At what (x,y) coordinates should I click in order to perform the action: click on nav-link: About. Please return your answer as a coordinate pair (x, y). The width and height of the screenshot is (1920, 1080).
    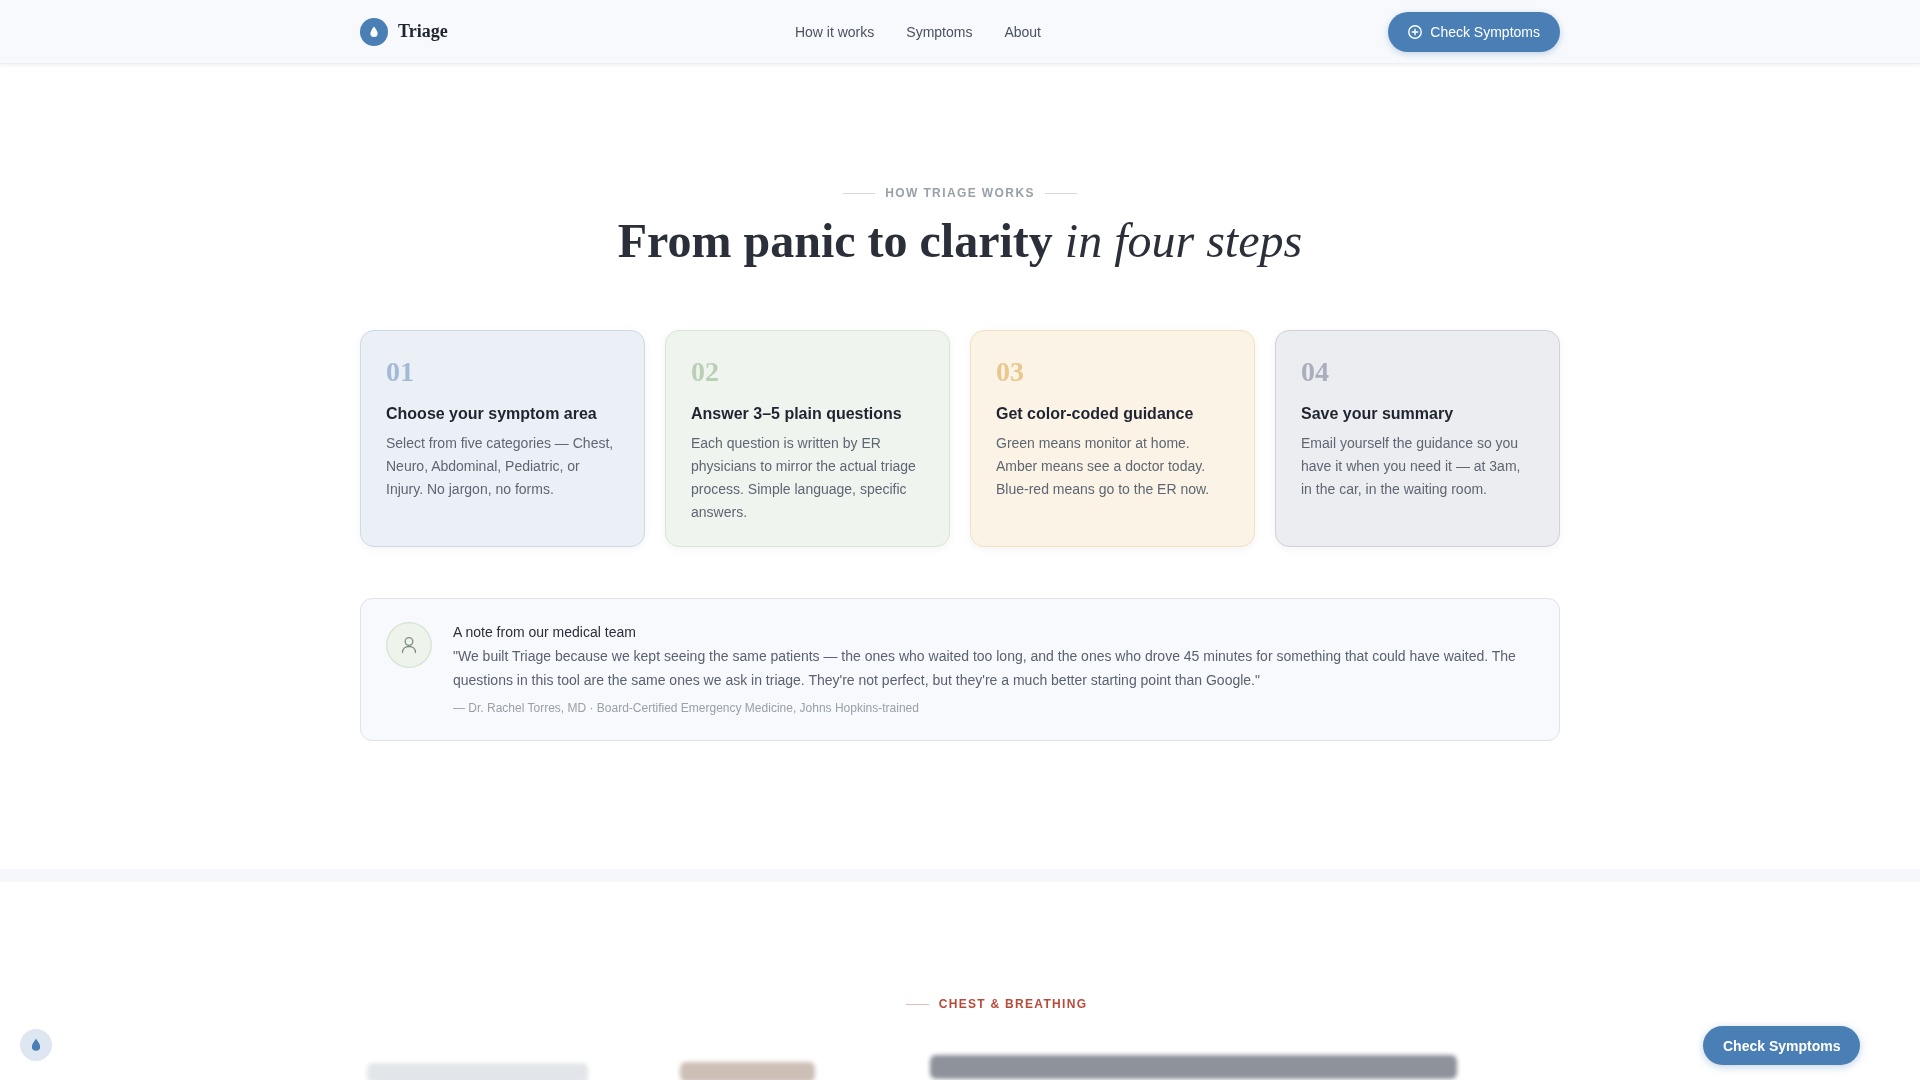
    Looking at the image, I should click on (1022, 31).